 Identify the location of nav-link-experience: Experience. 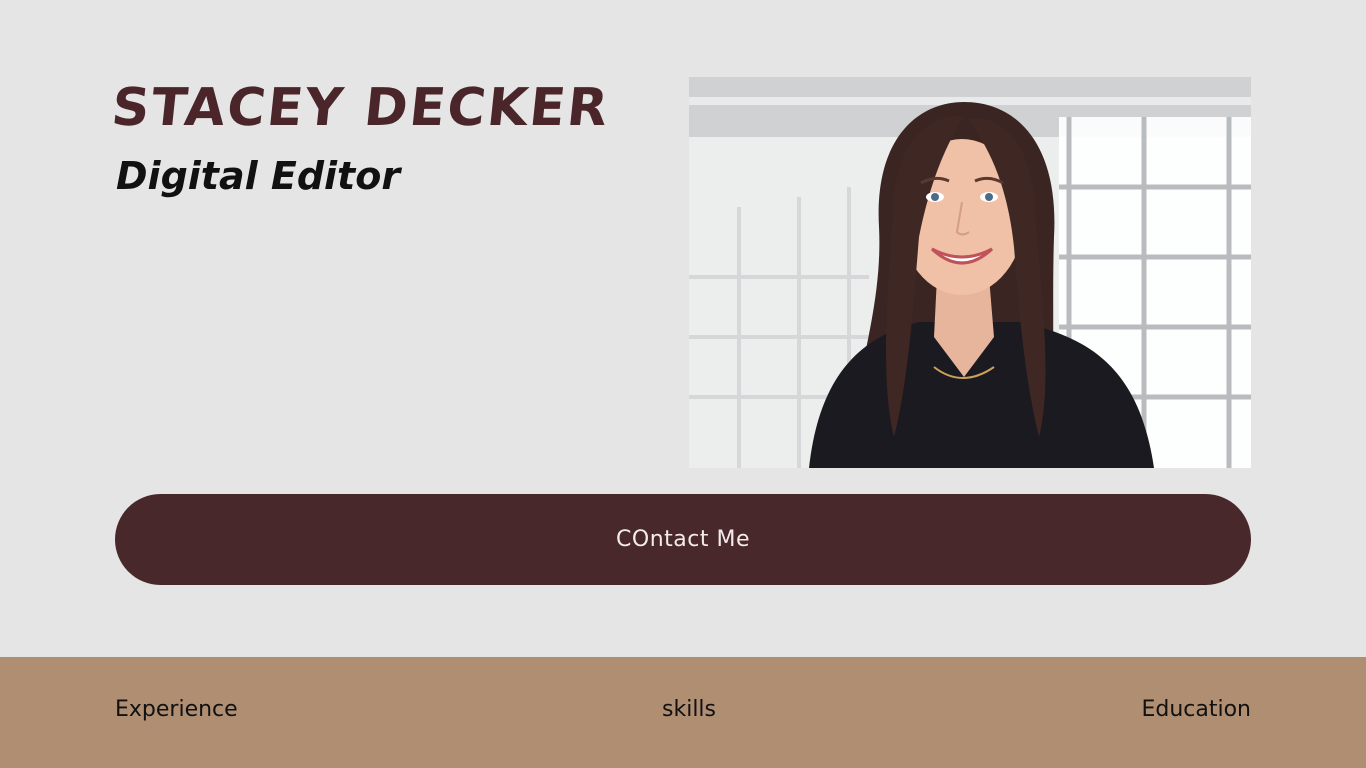
(176, 709).